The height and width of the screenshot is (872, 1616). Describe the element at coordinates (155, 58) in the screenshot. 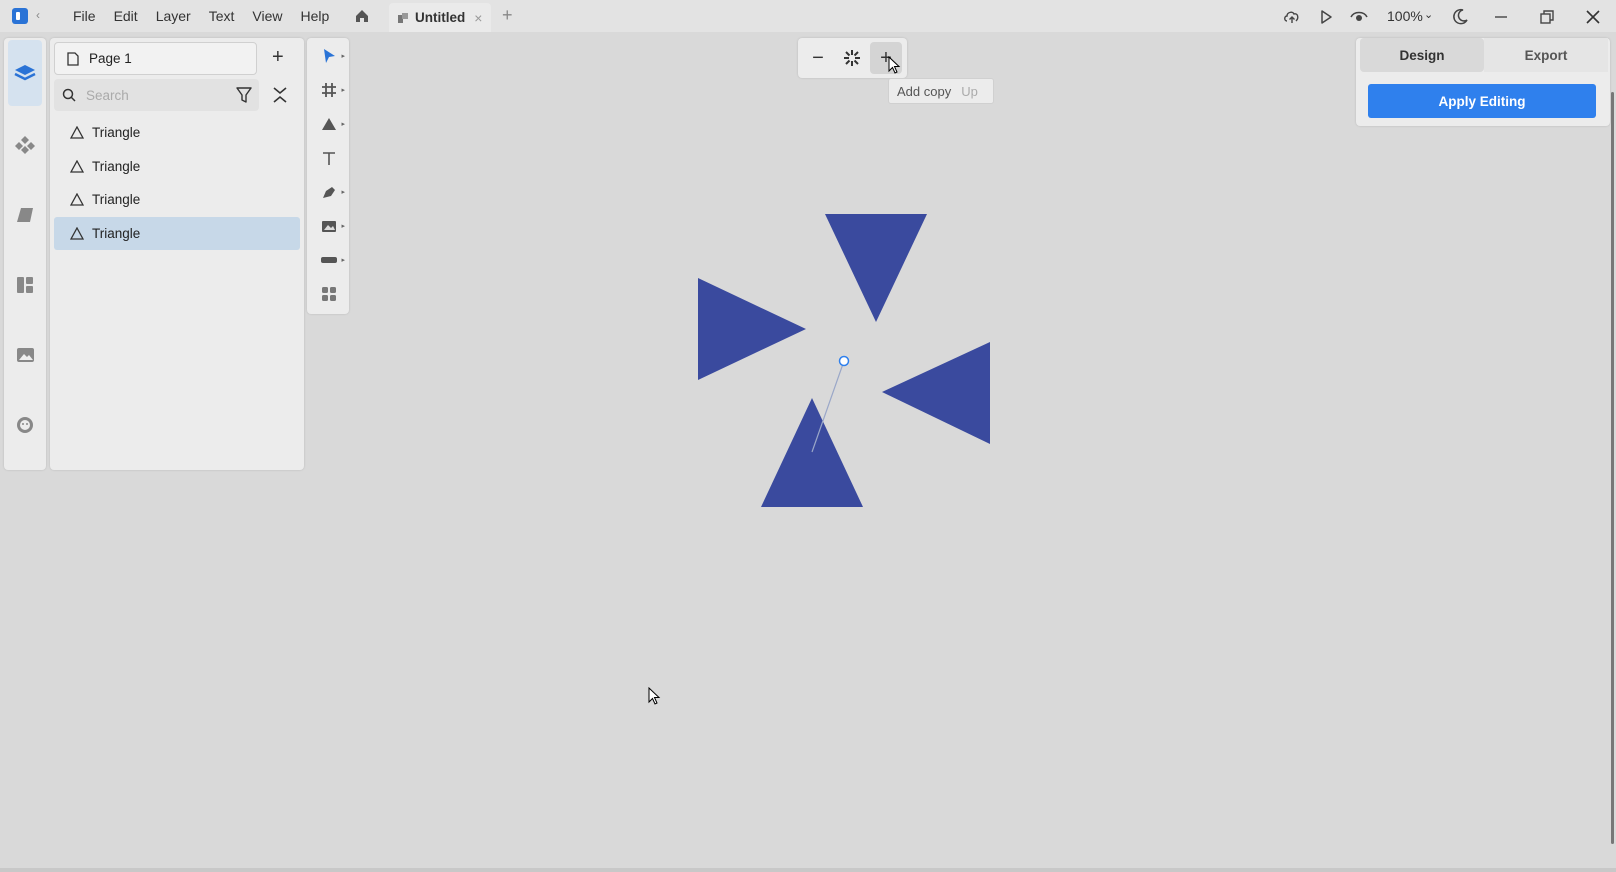

I see `page-selector: Page 1` at that location.